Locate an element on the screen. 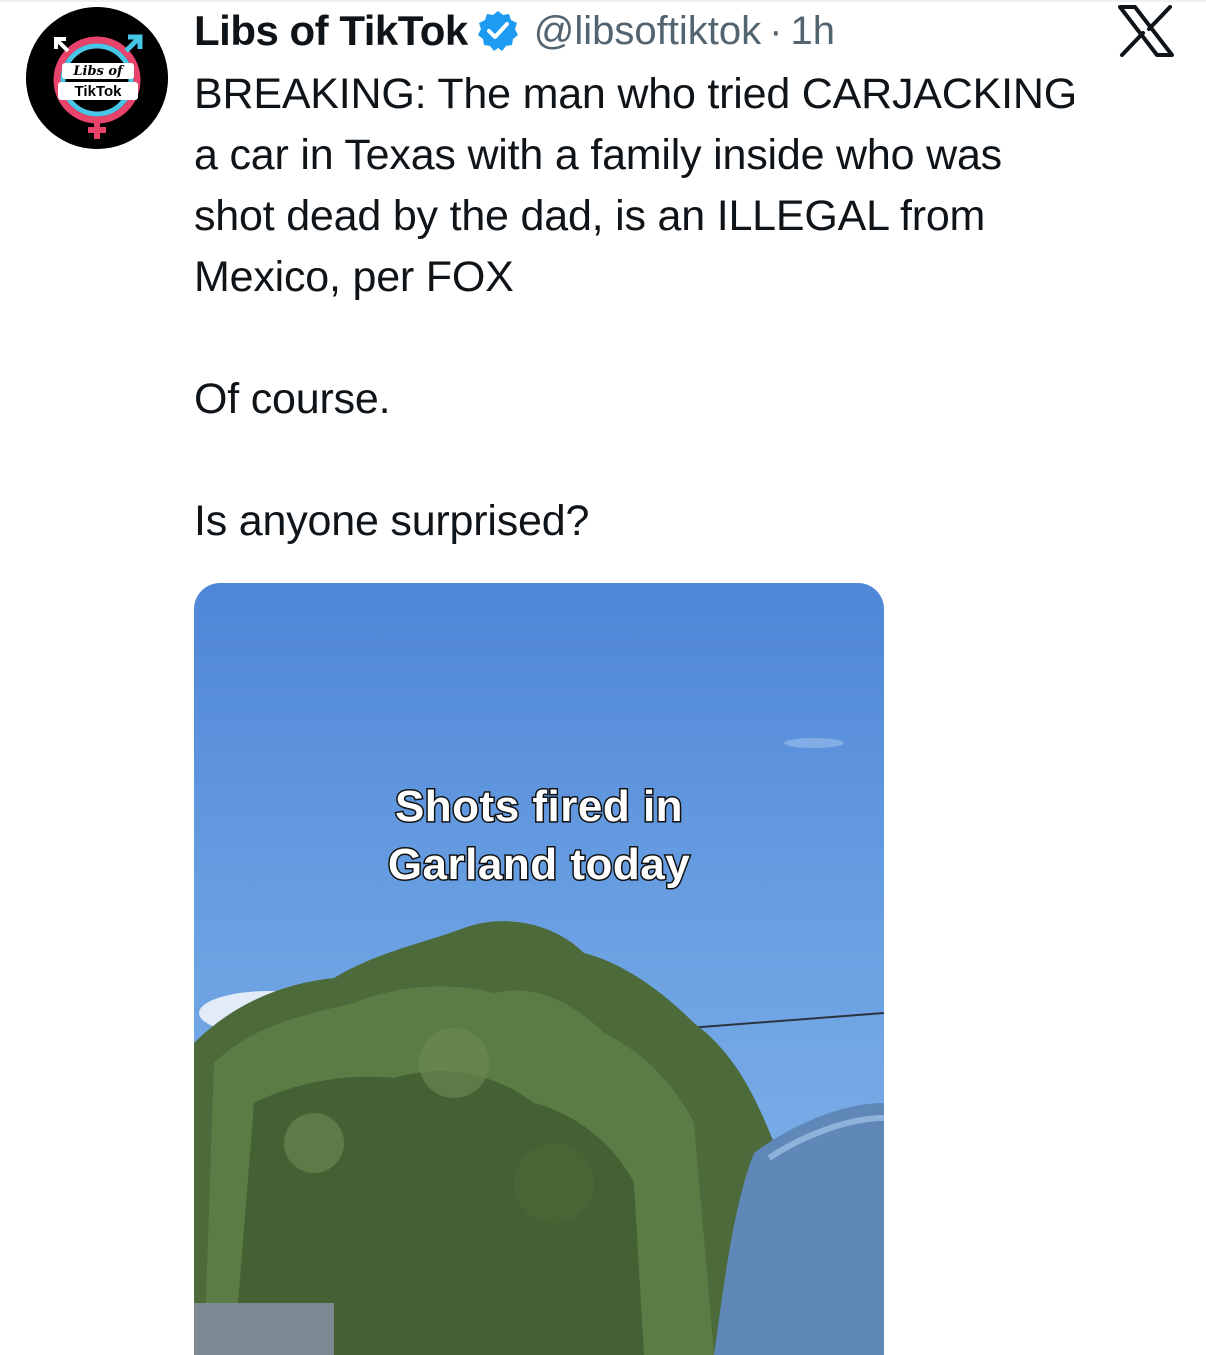 The image size is (1206, 1355). verified-badge-icon is located at coordinates (498, 31).